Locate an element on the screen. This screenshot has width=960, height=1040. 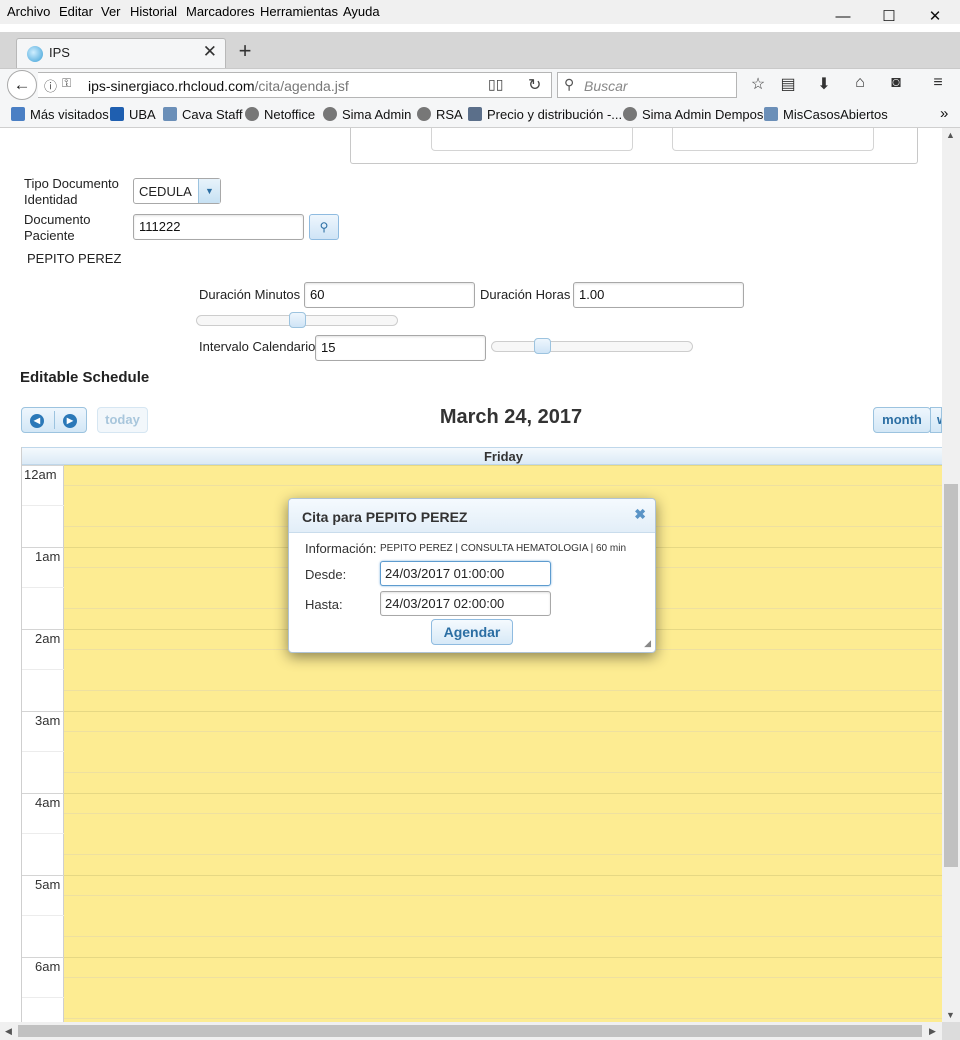
close-window-button: ✕ is located at coordinates (935, 16).